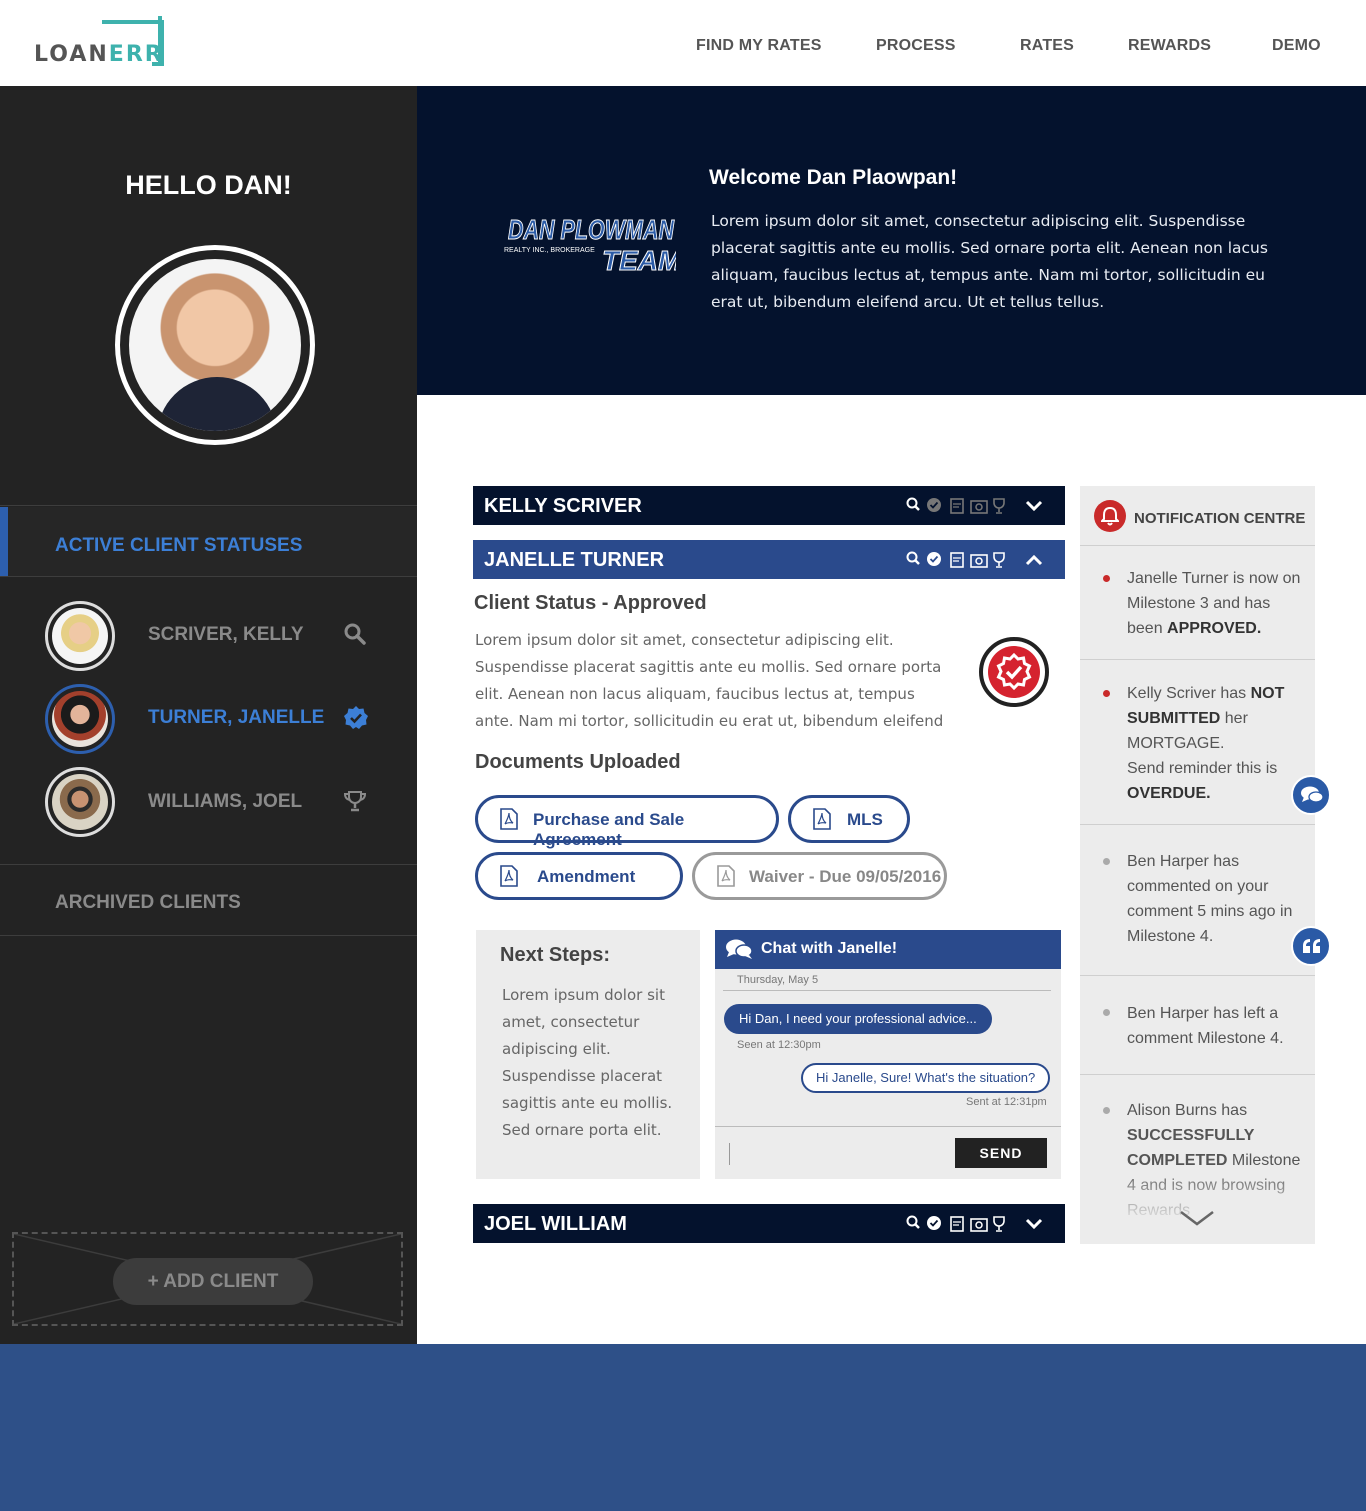 This screenshot has width=1366, height=1511. Describe the element at coordinates (609, 829) in the screenshot. I see `document-label: Purchase and Sale Agreement` at that location.